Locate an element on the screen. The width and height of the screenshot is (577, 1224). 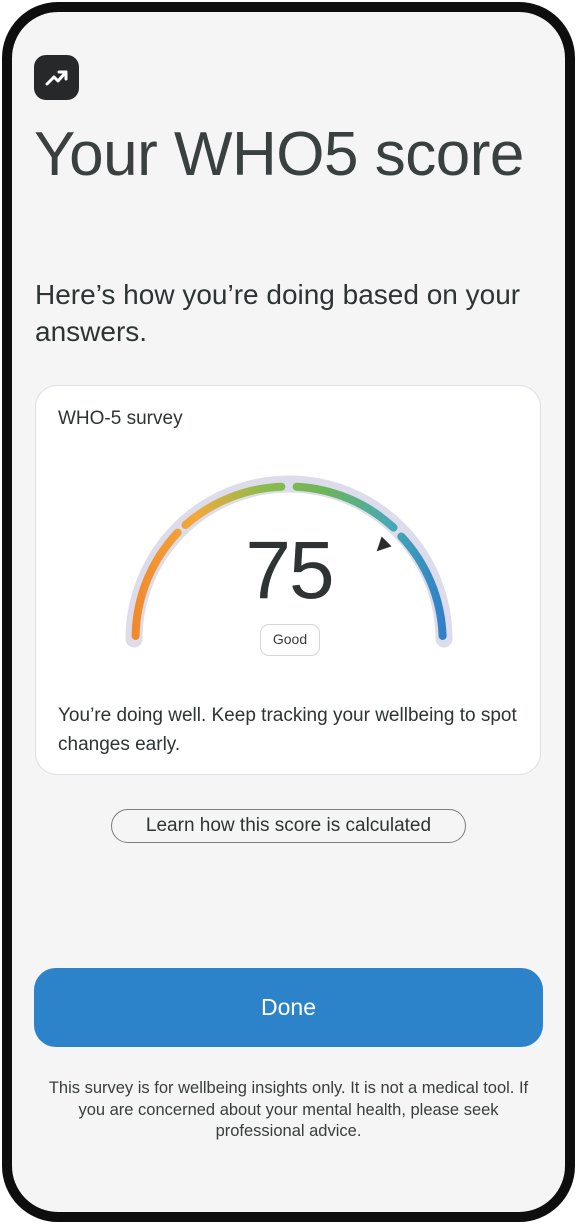
trending-up-icon is located at coordinates (56, 77).